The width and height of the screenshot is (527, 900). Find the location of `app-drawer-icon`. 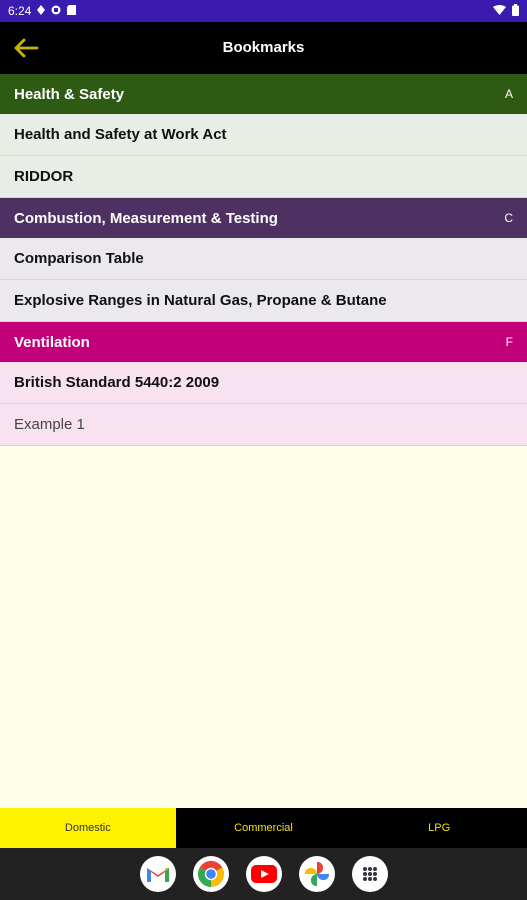

app-drawer-icon is located at coordinates (369, 874).